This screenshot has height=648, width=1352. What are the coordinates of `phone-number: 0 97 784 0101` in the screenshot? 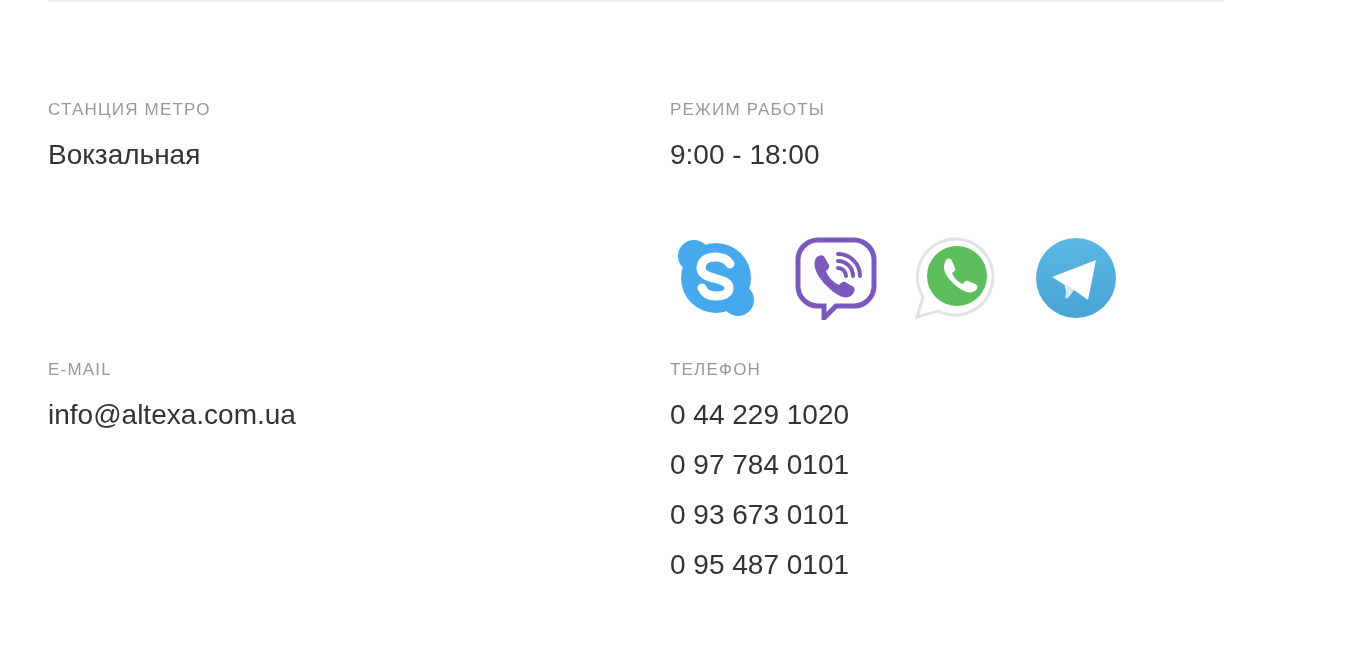 It's located at (760, 465).